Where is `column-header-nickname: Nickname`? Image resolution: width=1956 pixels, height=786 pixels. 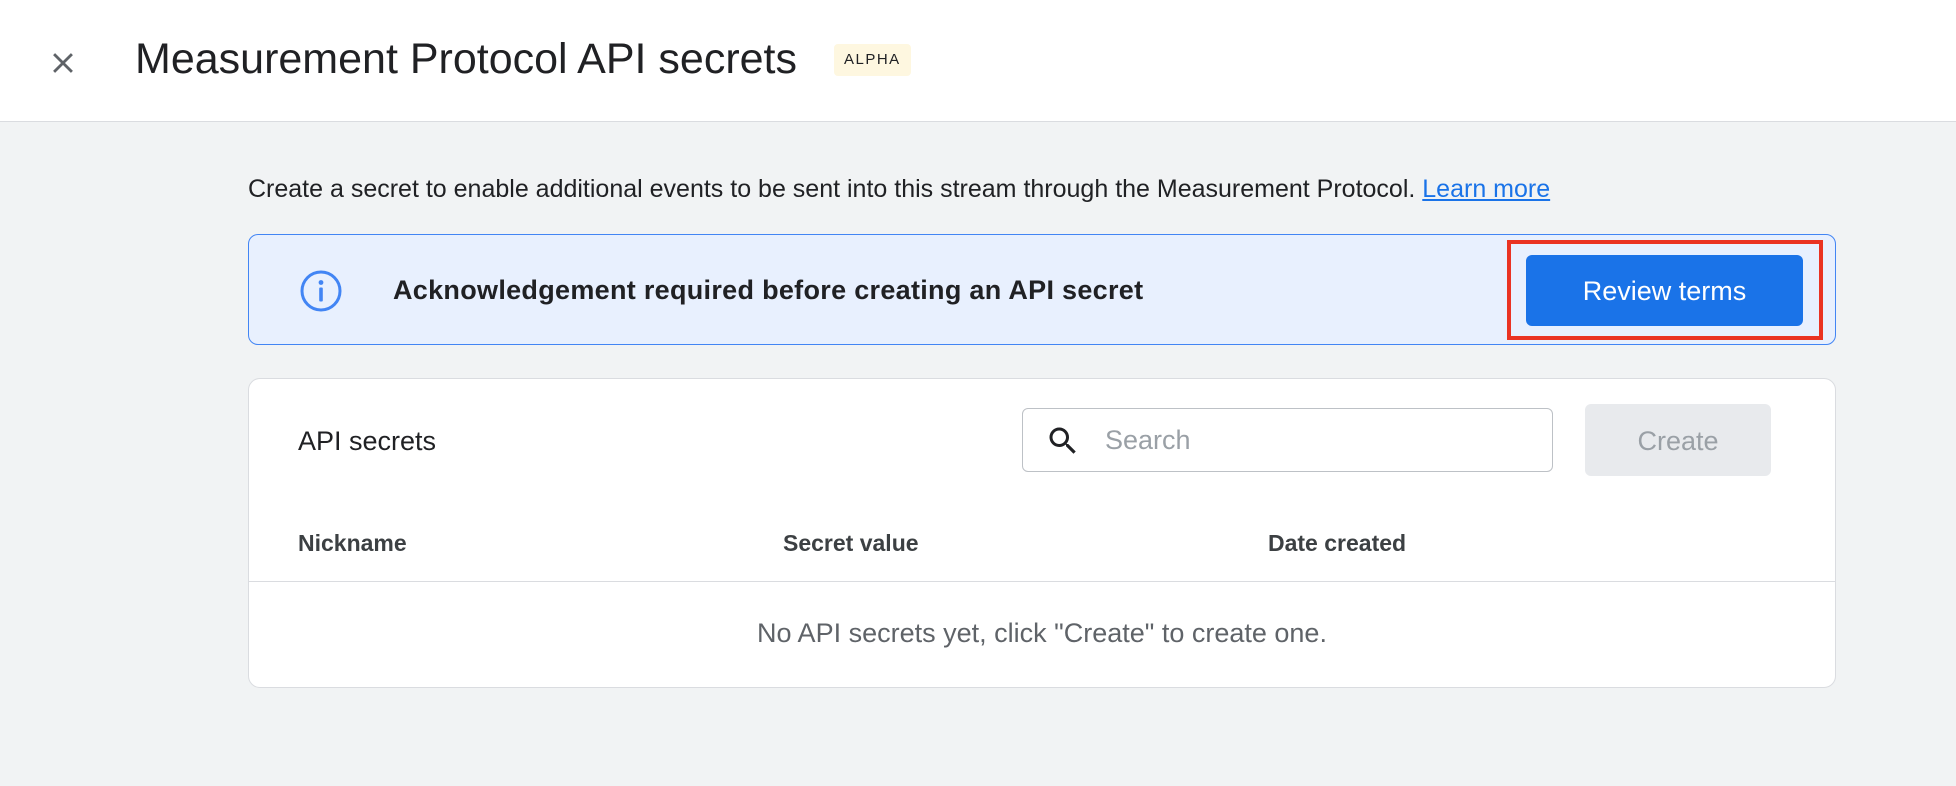 column-header-nickname: Nickname is located at coordinates (352, 543).